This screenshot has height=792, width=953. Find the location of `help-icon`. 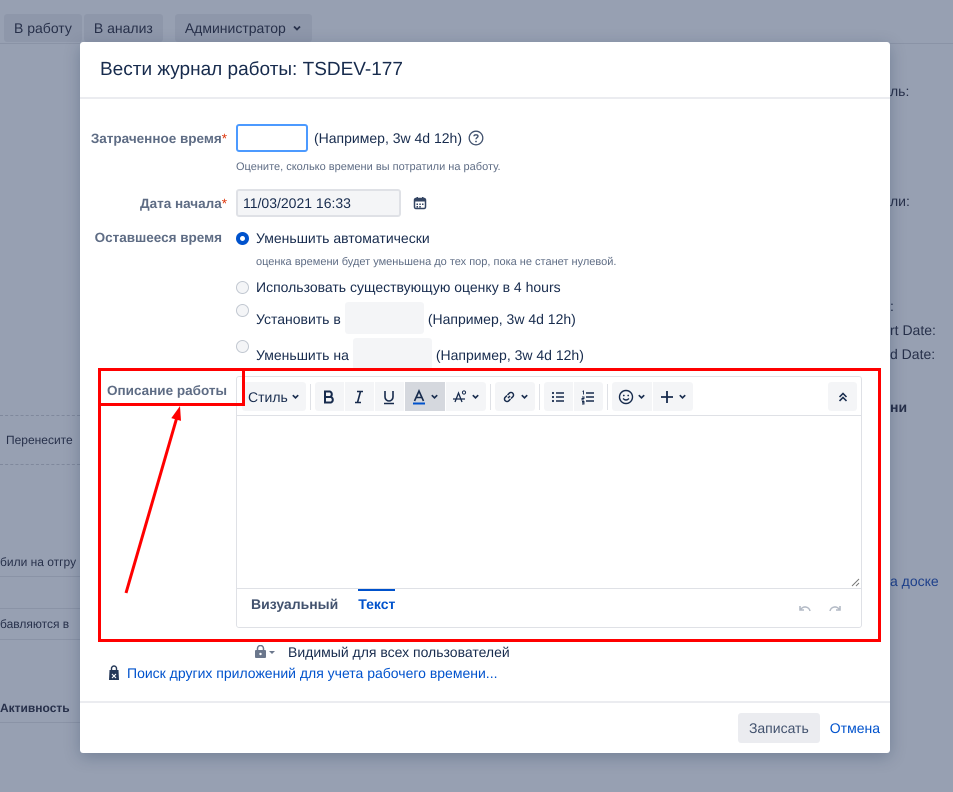

help-icon is located at coordinates (476, 138).